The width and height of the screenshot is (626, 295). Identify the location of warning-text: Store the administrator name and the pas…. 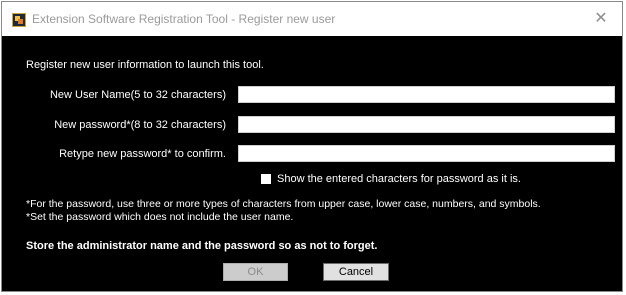
(202, 246).